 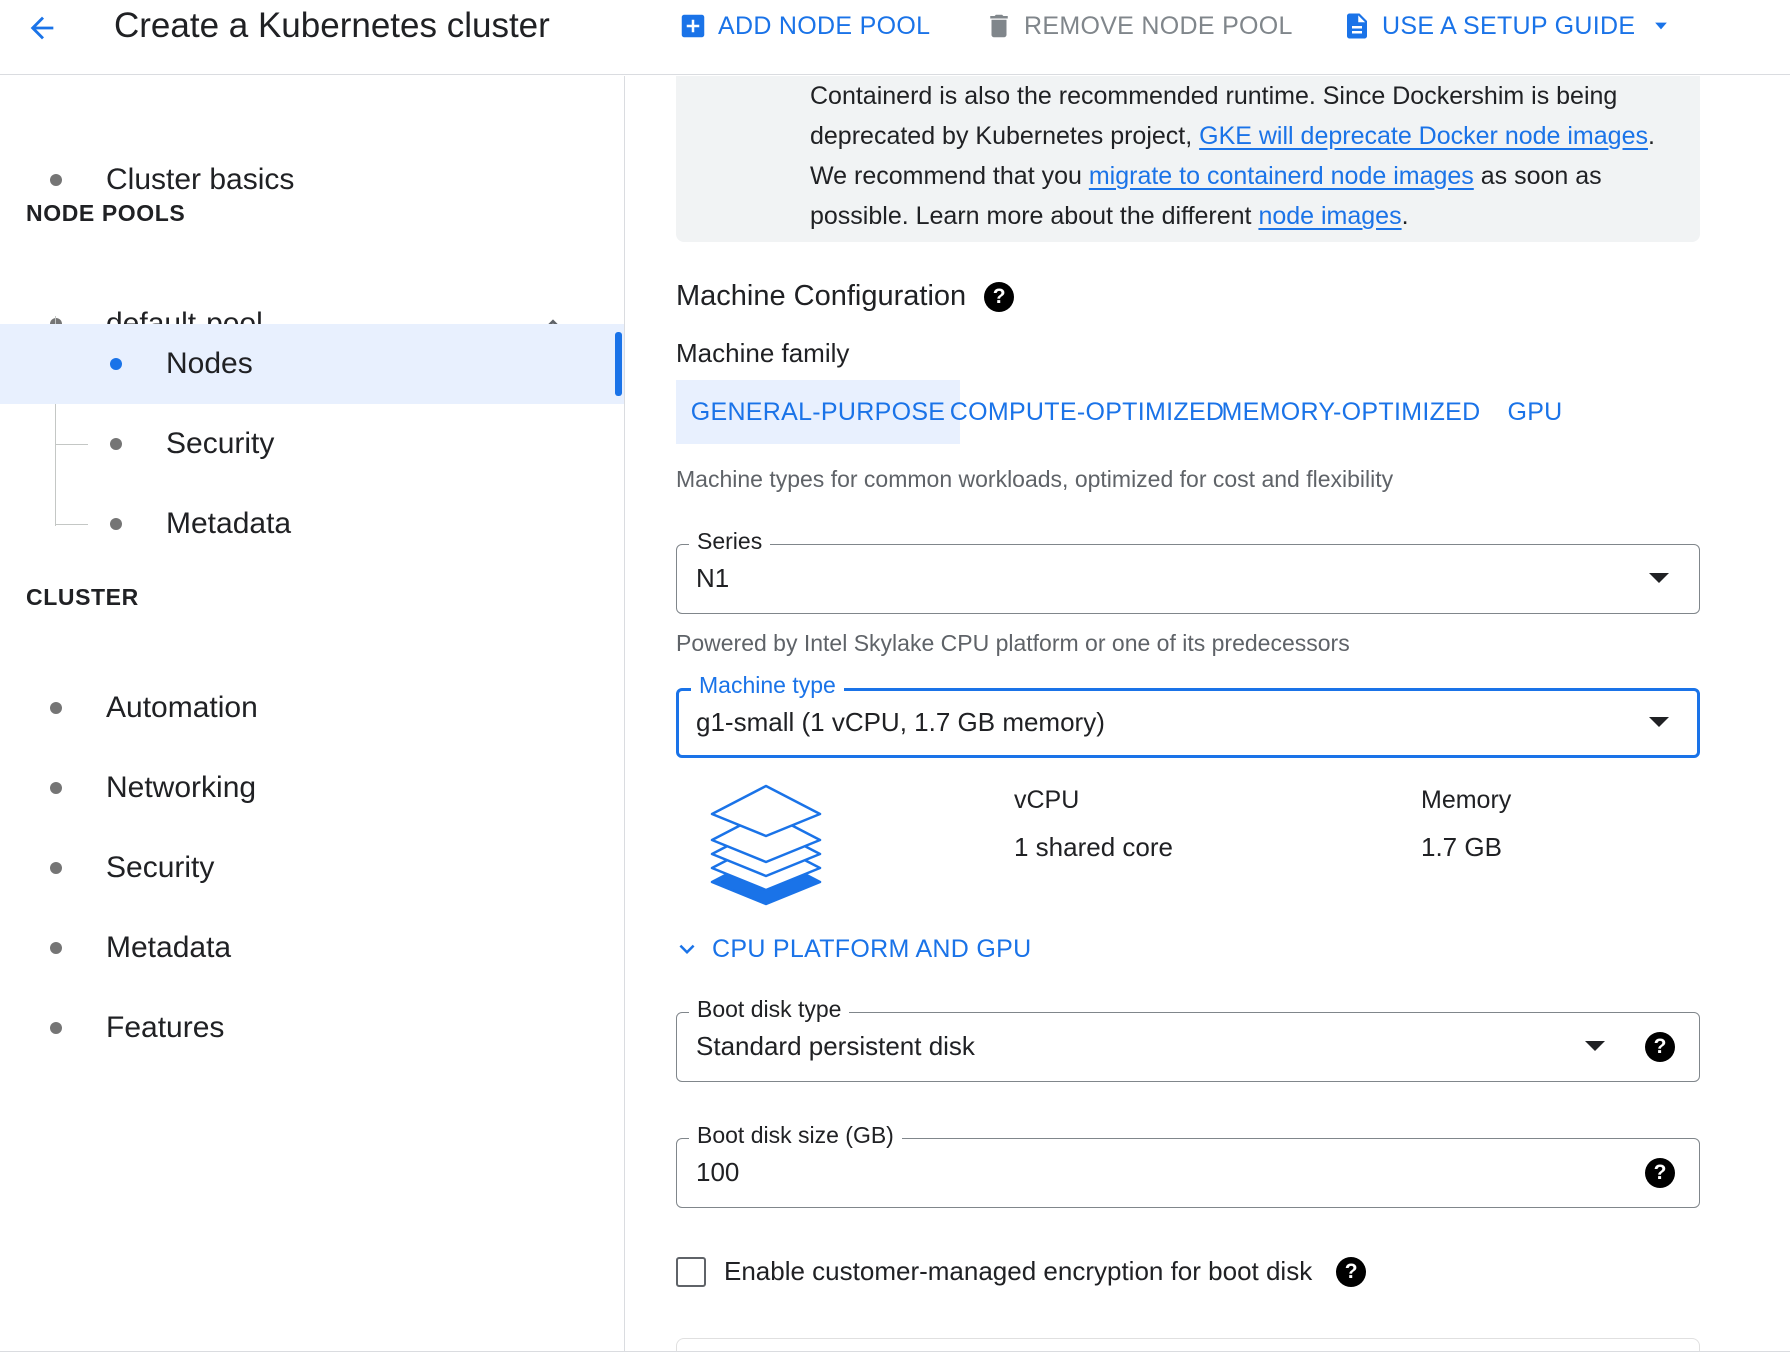 I want to click on chevron-down-icon, so click(x=687, y=949).